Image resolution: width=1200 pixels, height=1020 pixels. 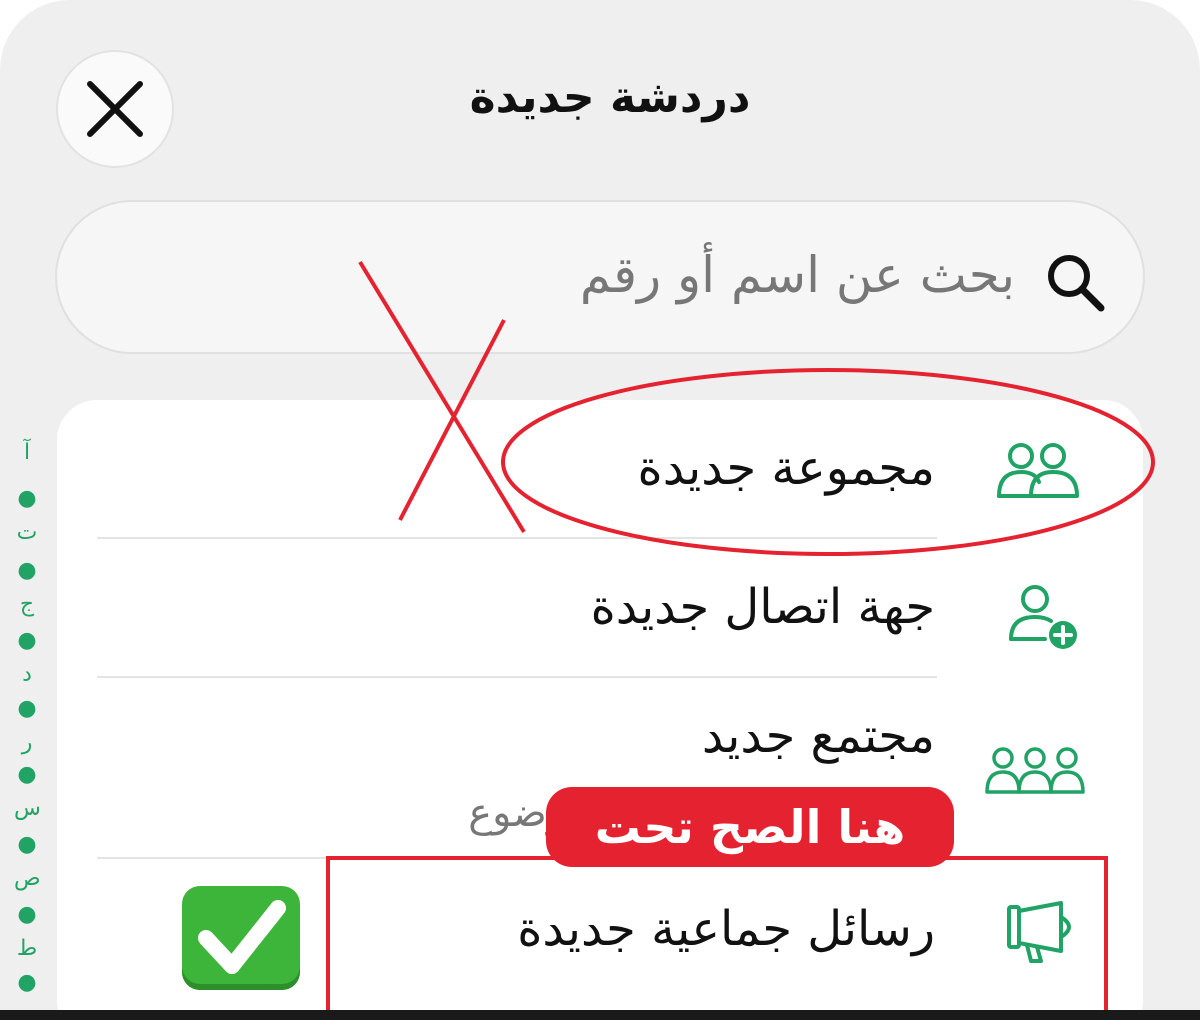 What do you see at coordinates (241, 938) in the screenshot?
I see `check-mark-icon` at bounding box center [241, 938].